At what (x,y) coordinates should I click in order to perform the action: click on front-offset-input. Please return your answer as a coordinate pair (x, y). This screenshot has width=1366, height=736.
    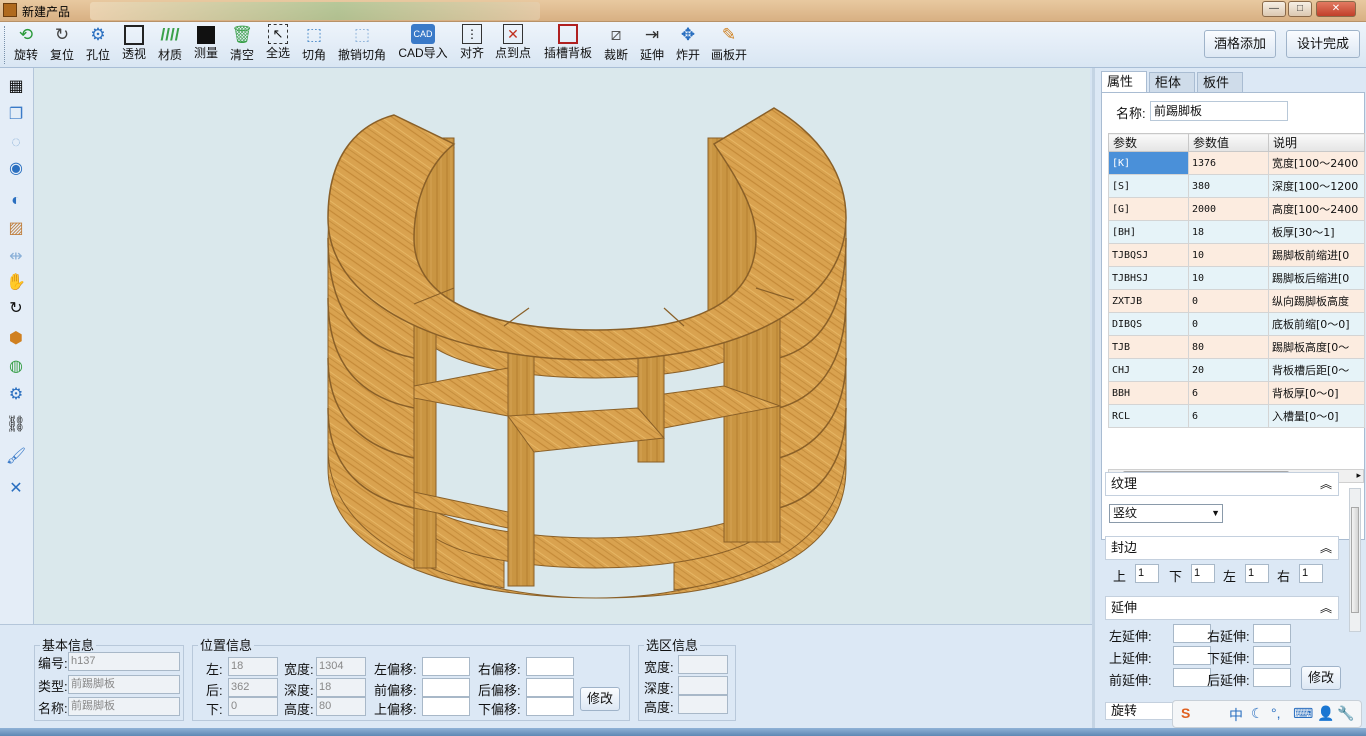
    Looking at the image, I should click on (446, 687).